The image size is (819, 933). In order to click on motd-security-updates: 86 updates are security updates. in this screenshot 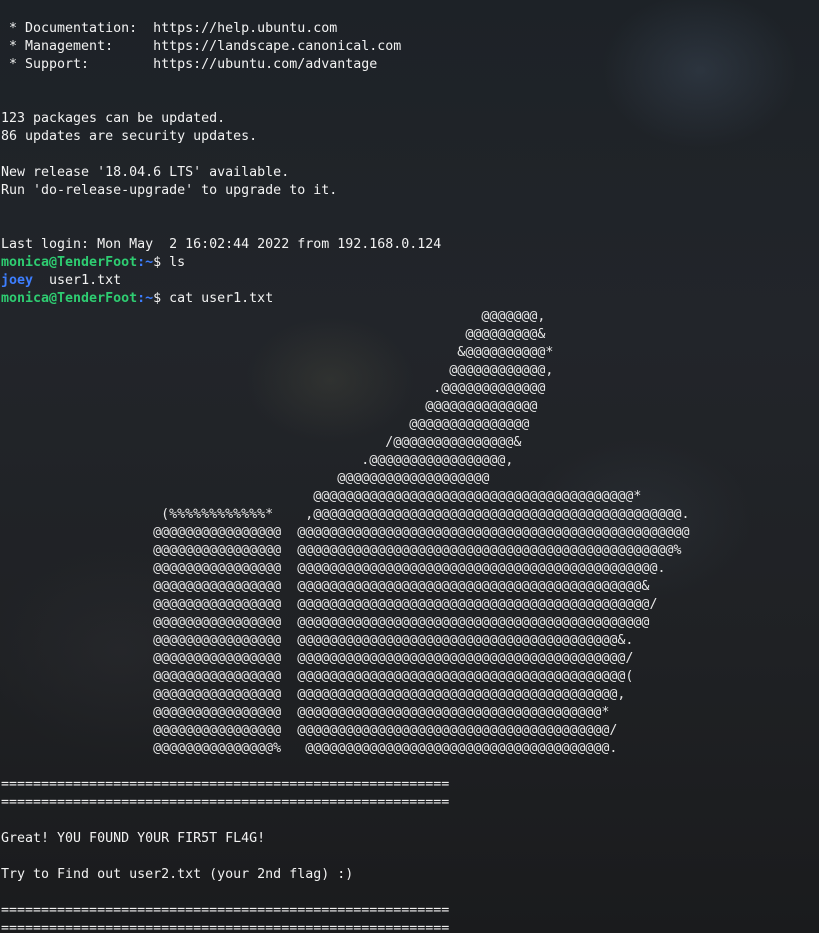, I will do `click(129, 136)`.